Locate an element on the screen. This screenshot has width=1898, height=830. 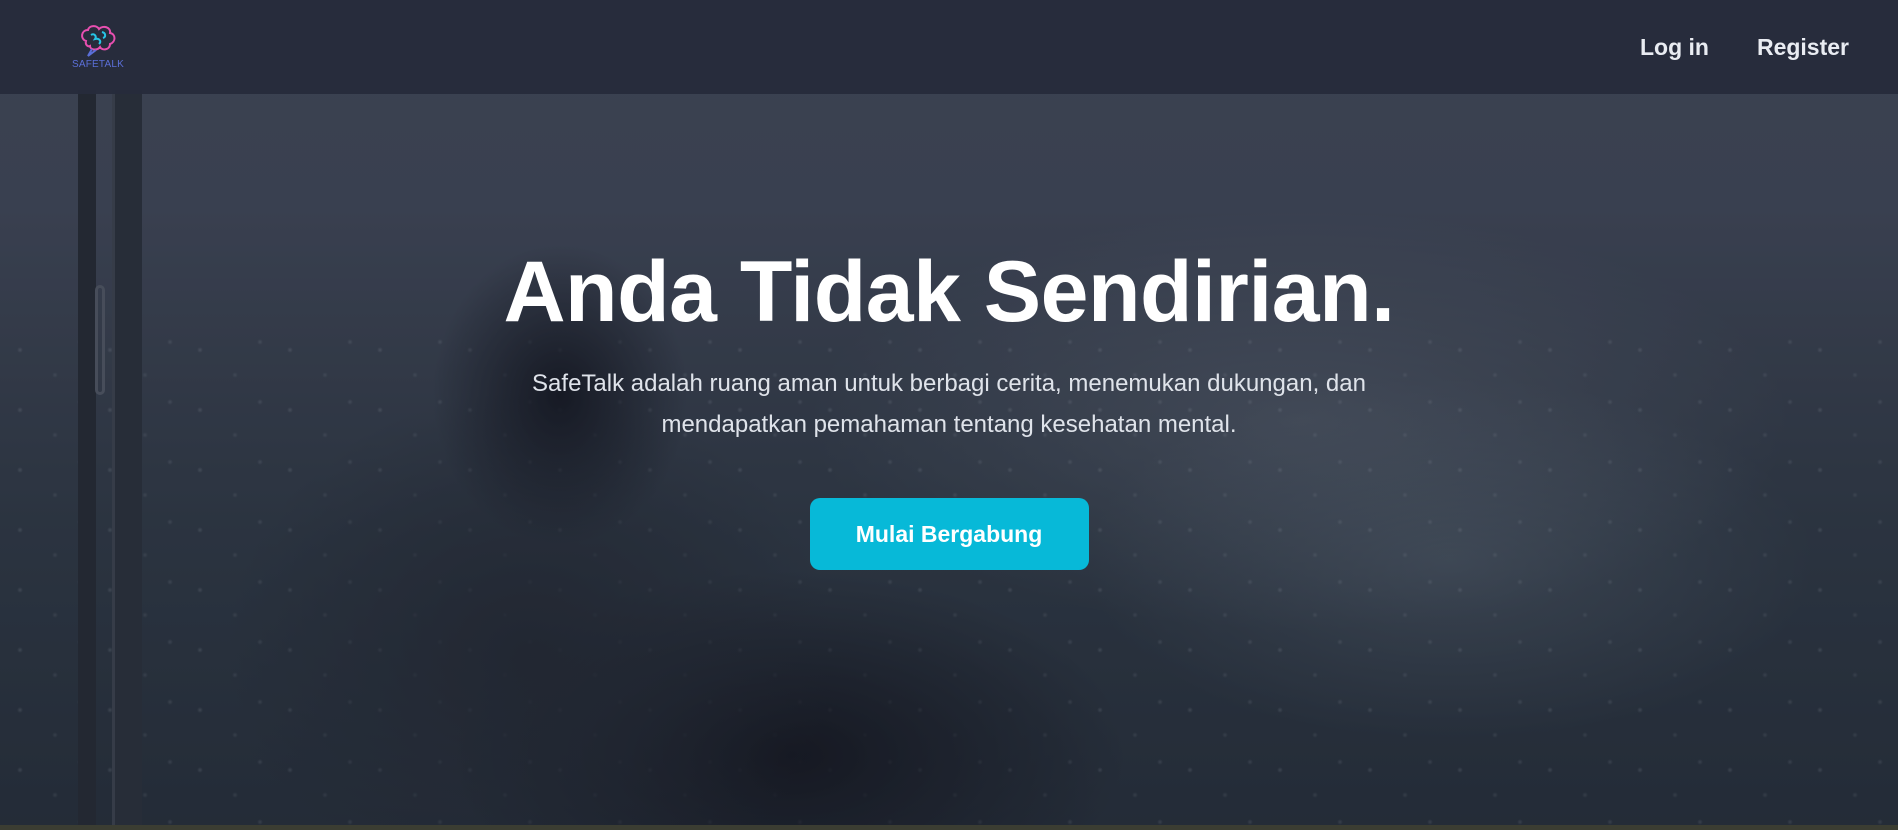
top-navbar: SAFETALK Log in Register is located at coordinates (949, 47).